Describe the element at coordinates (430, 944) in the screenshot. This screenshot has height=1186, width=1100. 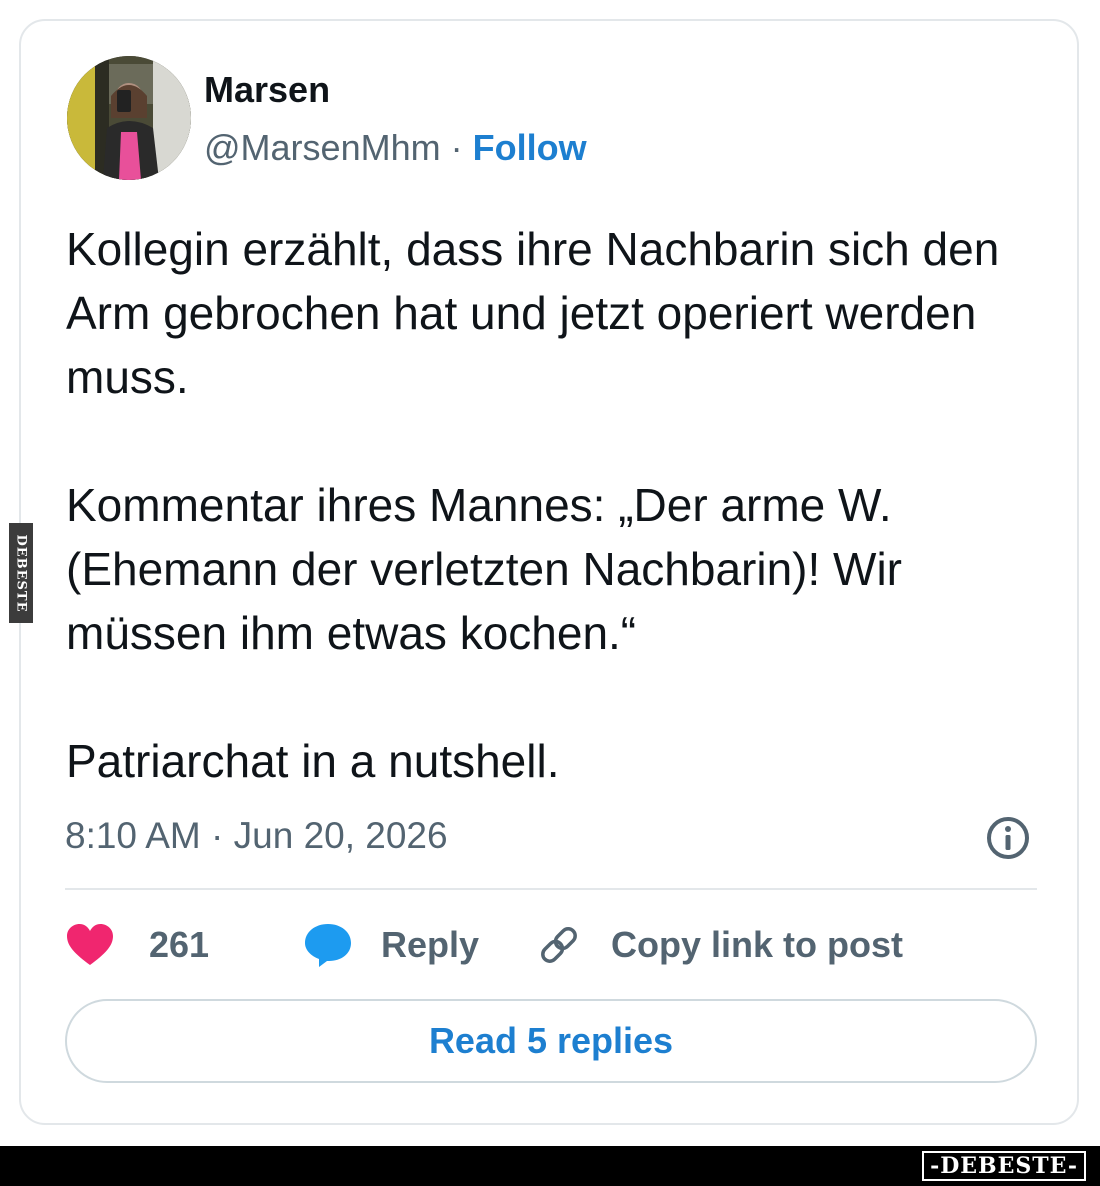
I see `reply-label: Reply` at that location.